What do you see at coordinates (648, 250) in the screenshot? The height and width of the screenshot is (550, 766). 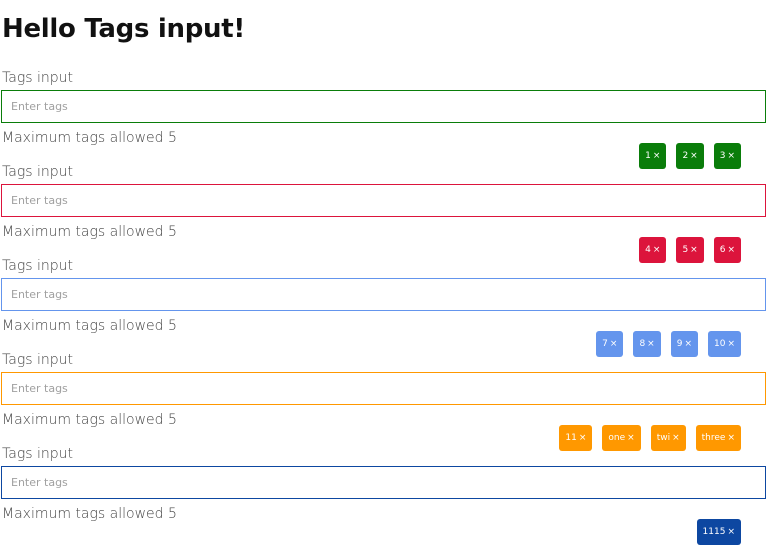 I see `tag-label: 4` at bounding box center [648, 250].